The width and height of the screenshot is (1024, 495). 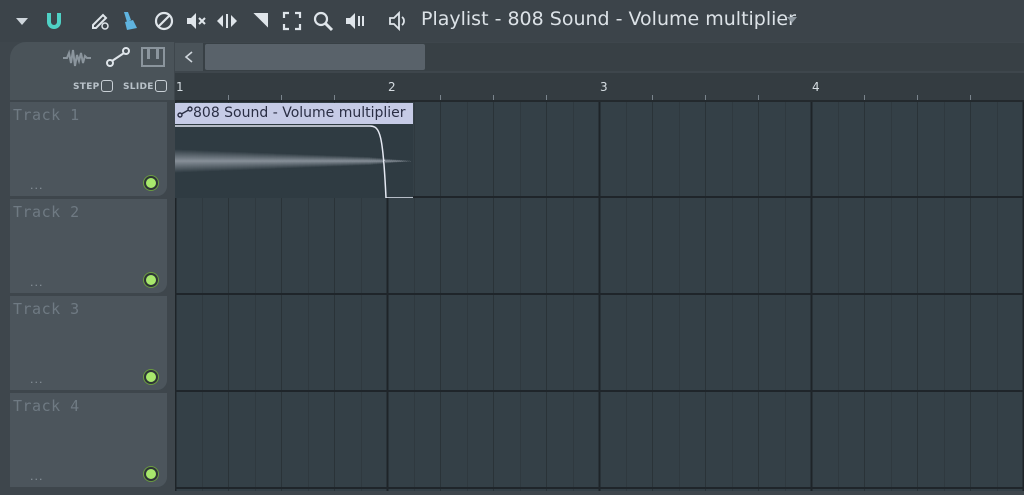 I want to click on zoom-icon, so click(x=323, y=21).